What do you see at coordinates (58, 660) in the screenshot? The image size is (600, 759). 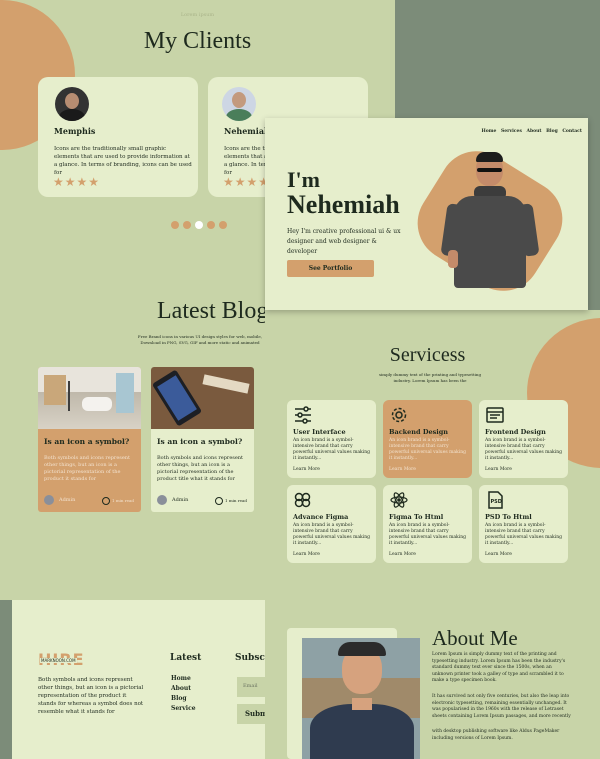 I see `logo-site: MARKNOON.COM` at bounding box center [58, 660].